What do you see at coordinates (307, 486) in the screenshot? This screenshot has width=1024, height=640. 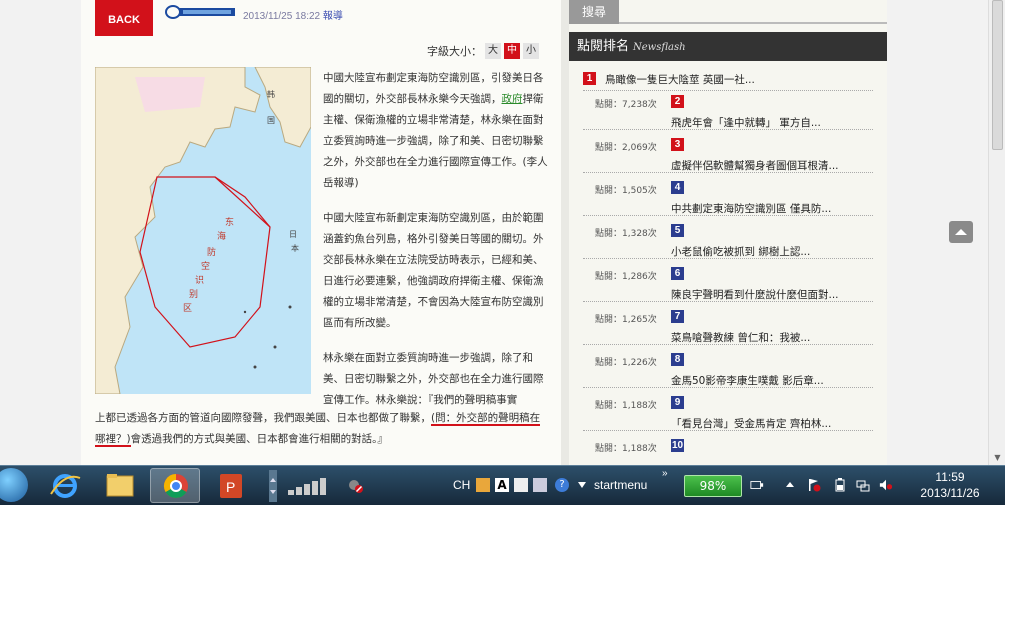 I see `signal-strength-icon` at bounding box center [307, 486].